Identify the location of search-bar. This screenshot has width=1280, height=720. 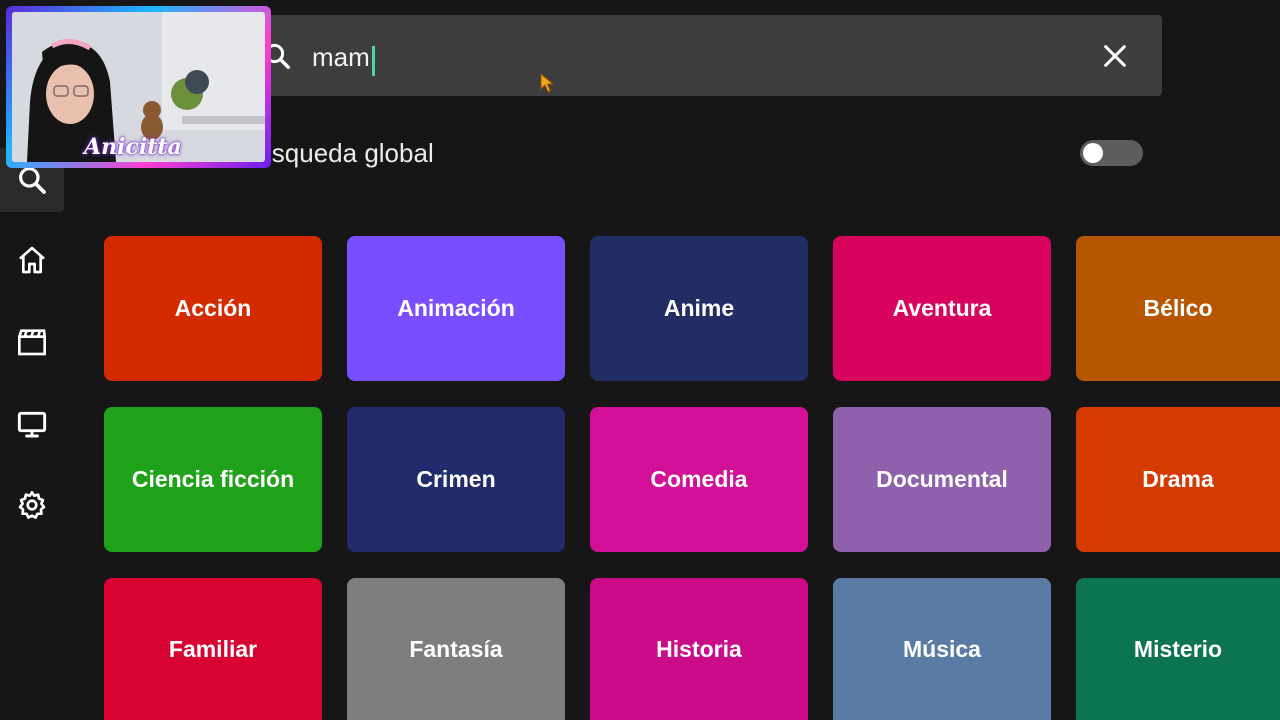
(701, 55).